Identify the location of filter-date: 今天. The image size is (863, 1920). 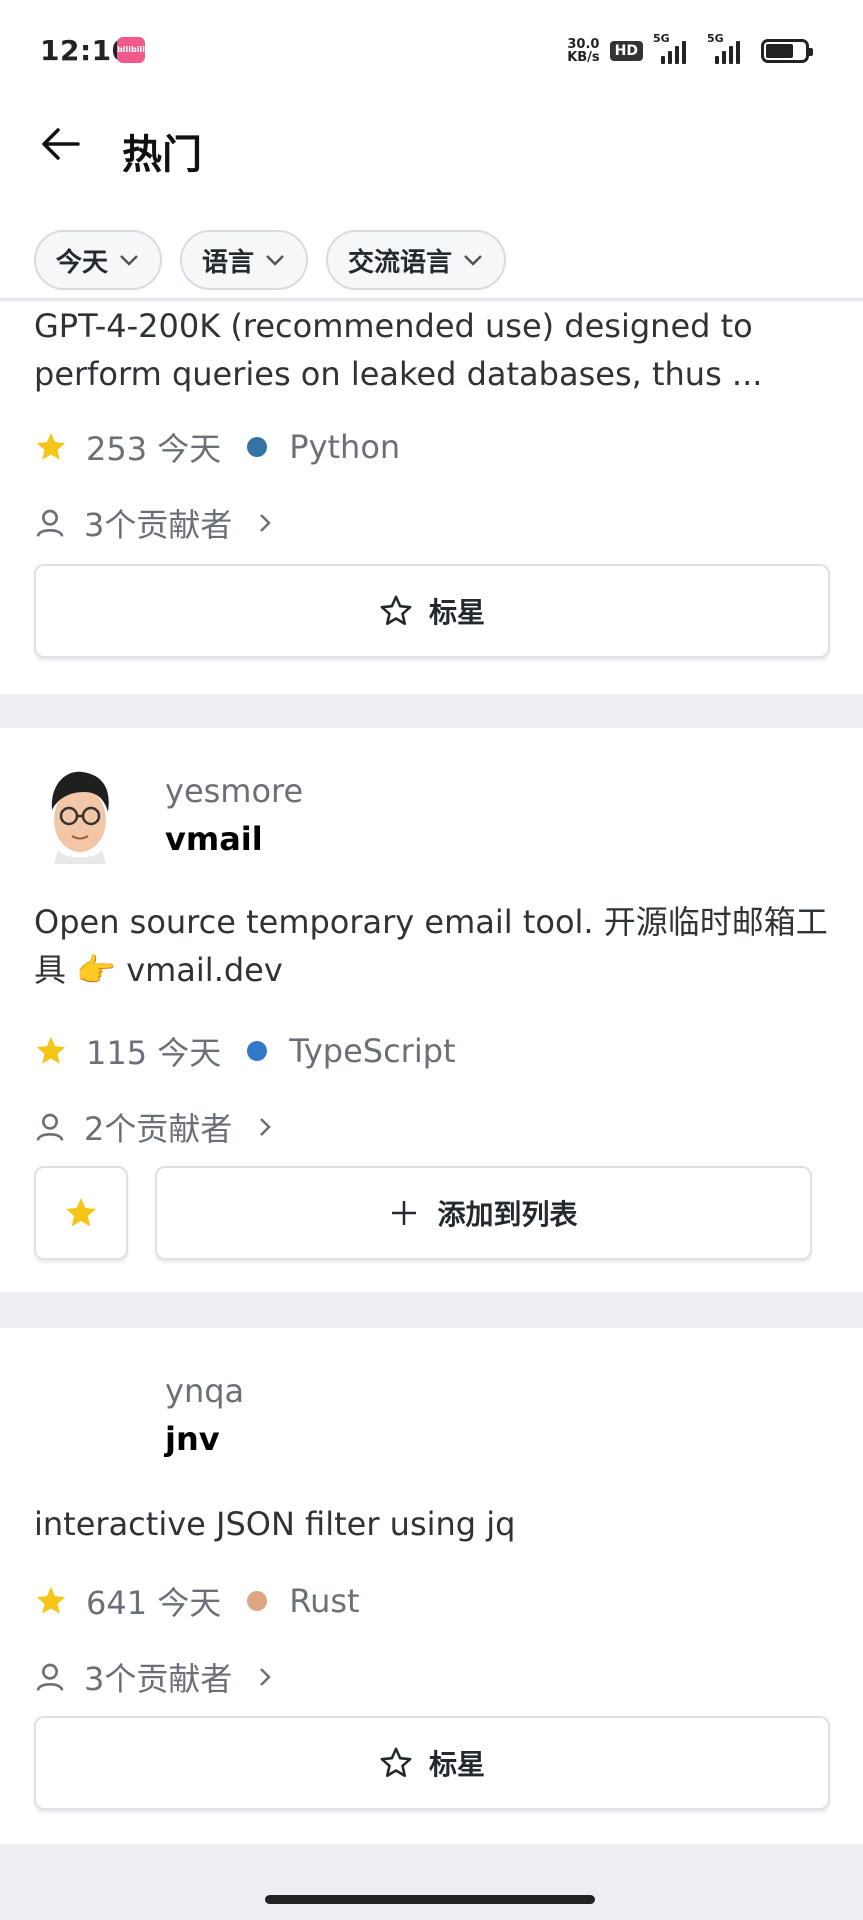
(98, 260).